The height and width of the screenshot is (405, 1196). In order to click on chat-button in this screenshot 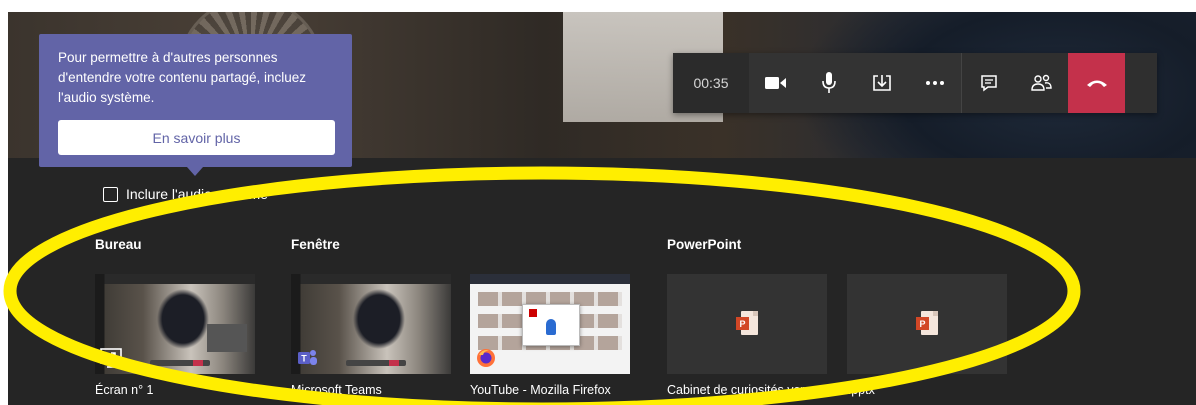, I will do `click(988, 83)`.